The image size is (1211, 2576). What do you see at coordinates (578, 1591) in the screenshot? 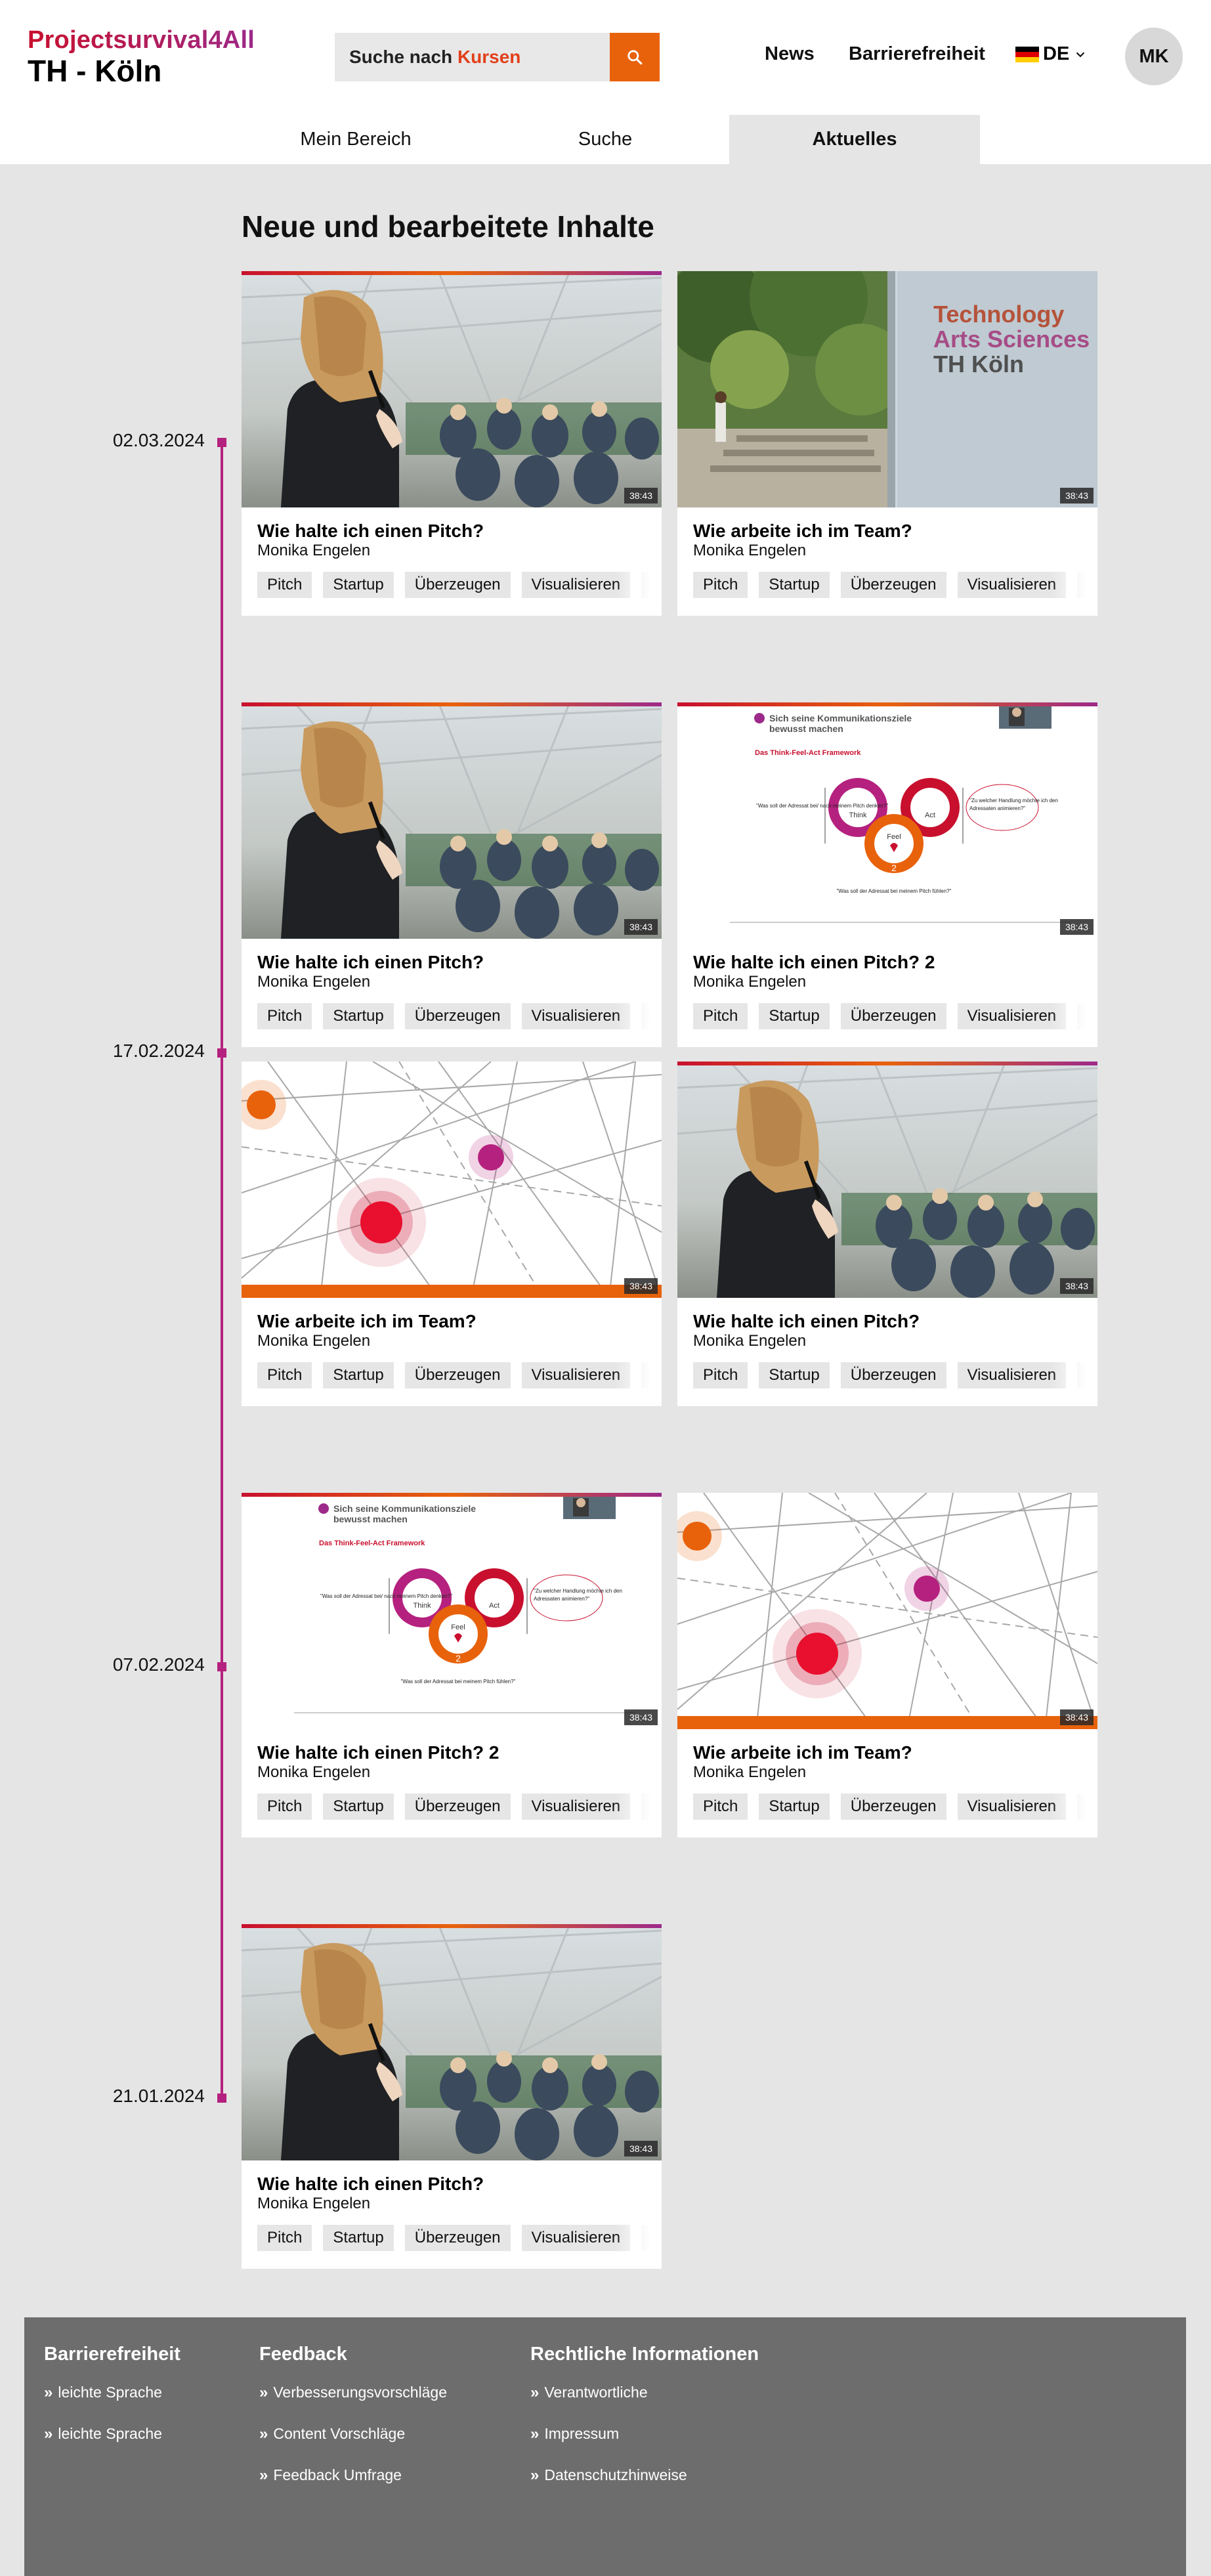
I see `slide-question-act: "Zu welcher Handlung möchte ich den` at bounding box center [578, 1591].